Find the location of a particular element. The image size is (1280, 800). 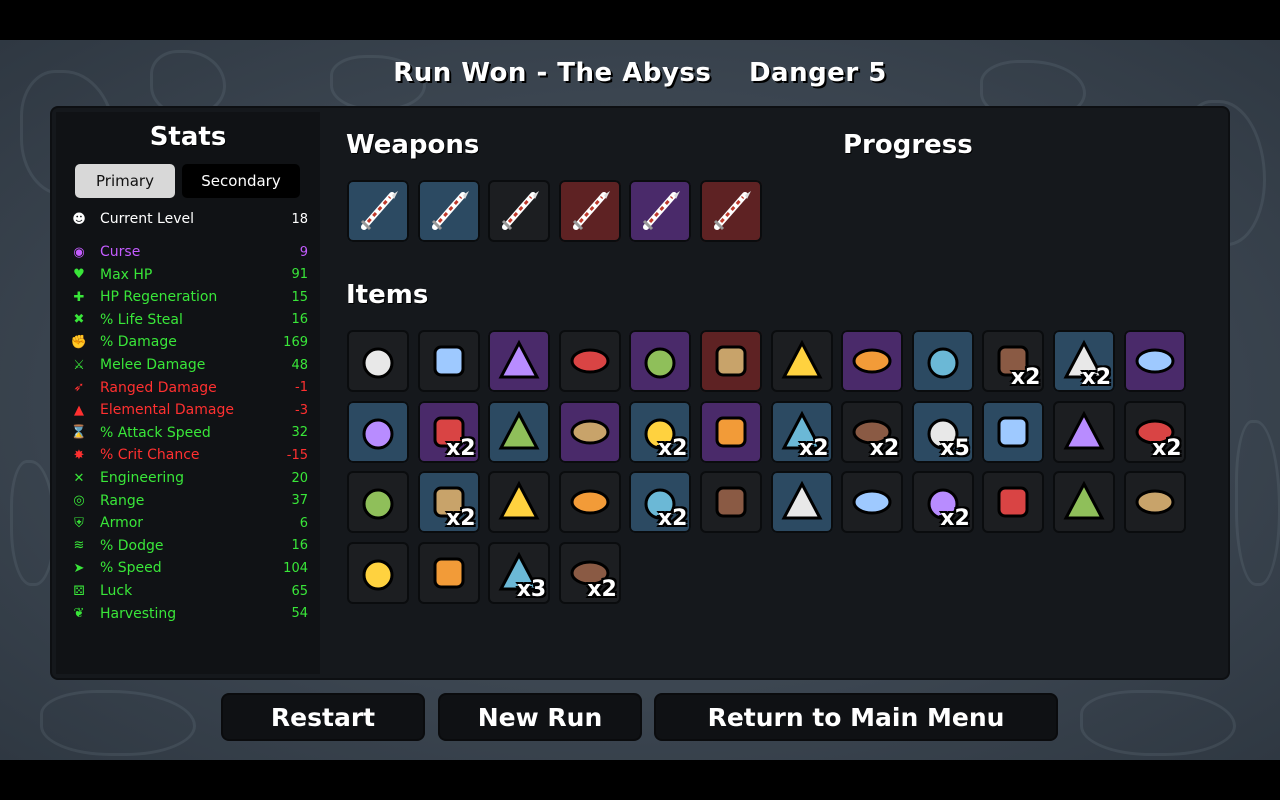

muscle-icon: ✊ is located at coordinates (79, 342).